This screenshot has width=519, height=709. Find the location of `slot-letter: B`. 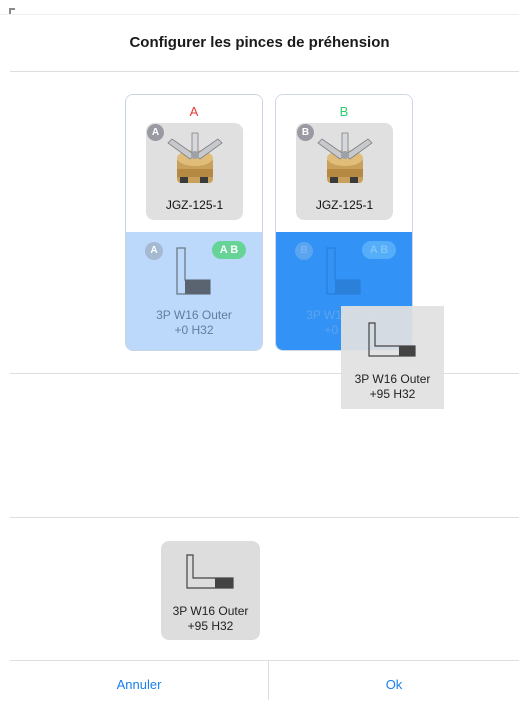

slot-letter: B is located at coordinates (344, 111).